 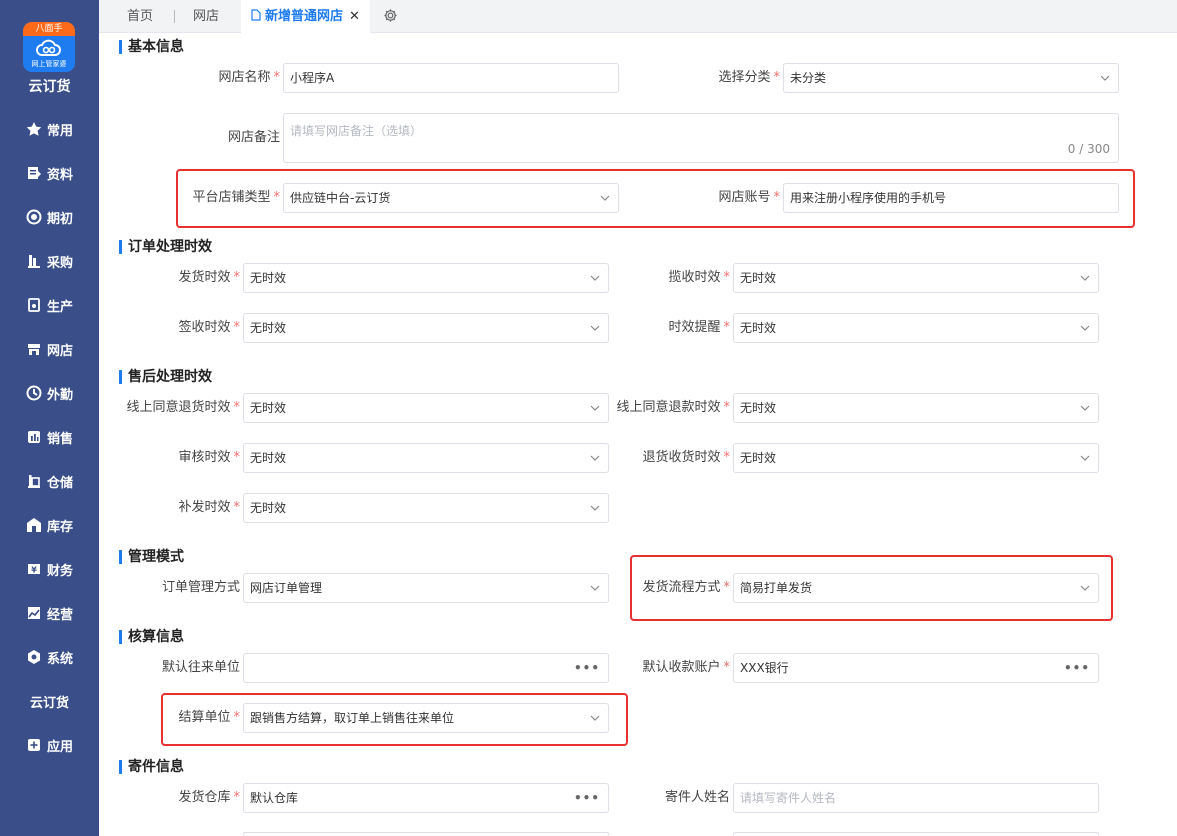 I want to click on nav-label: 仓储, so click(x=59, y=483).